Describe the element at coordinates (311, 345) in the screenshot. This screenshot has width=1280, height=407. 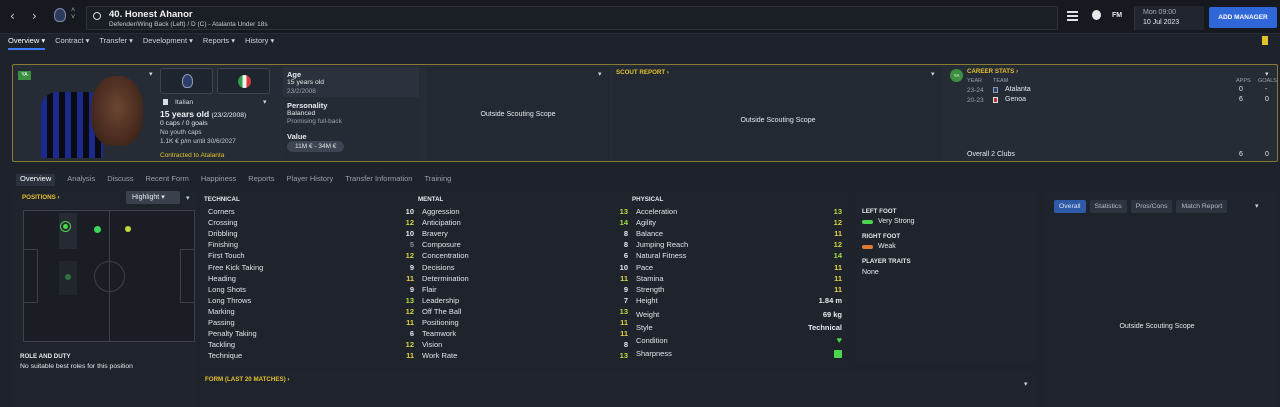
I see `attribute-row: Tackling 12` at that location.